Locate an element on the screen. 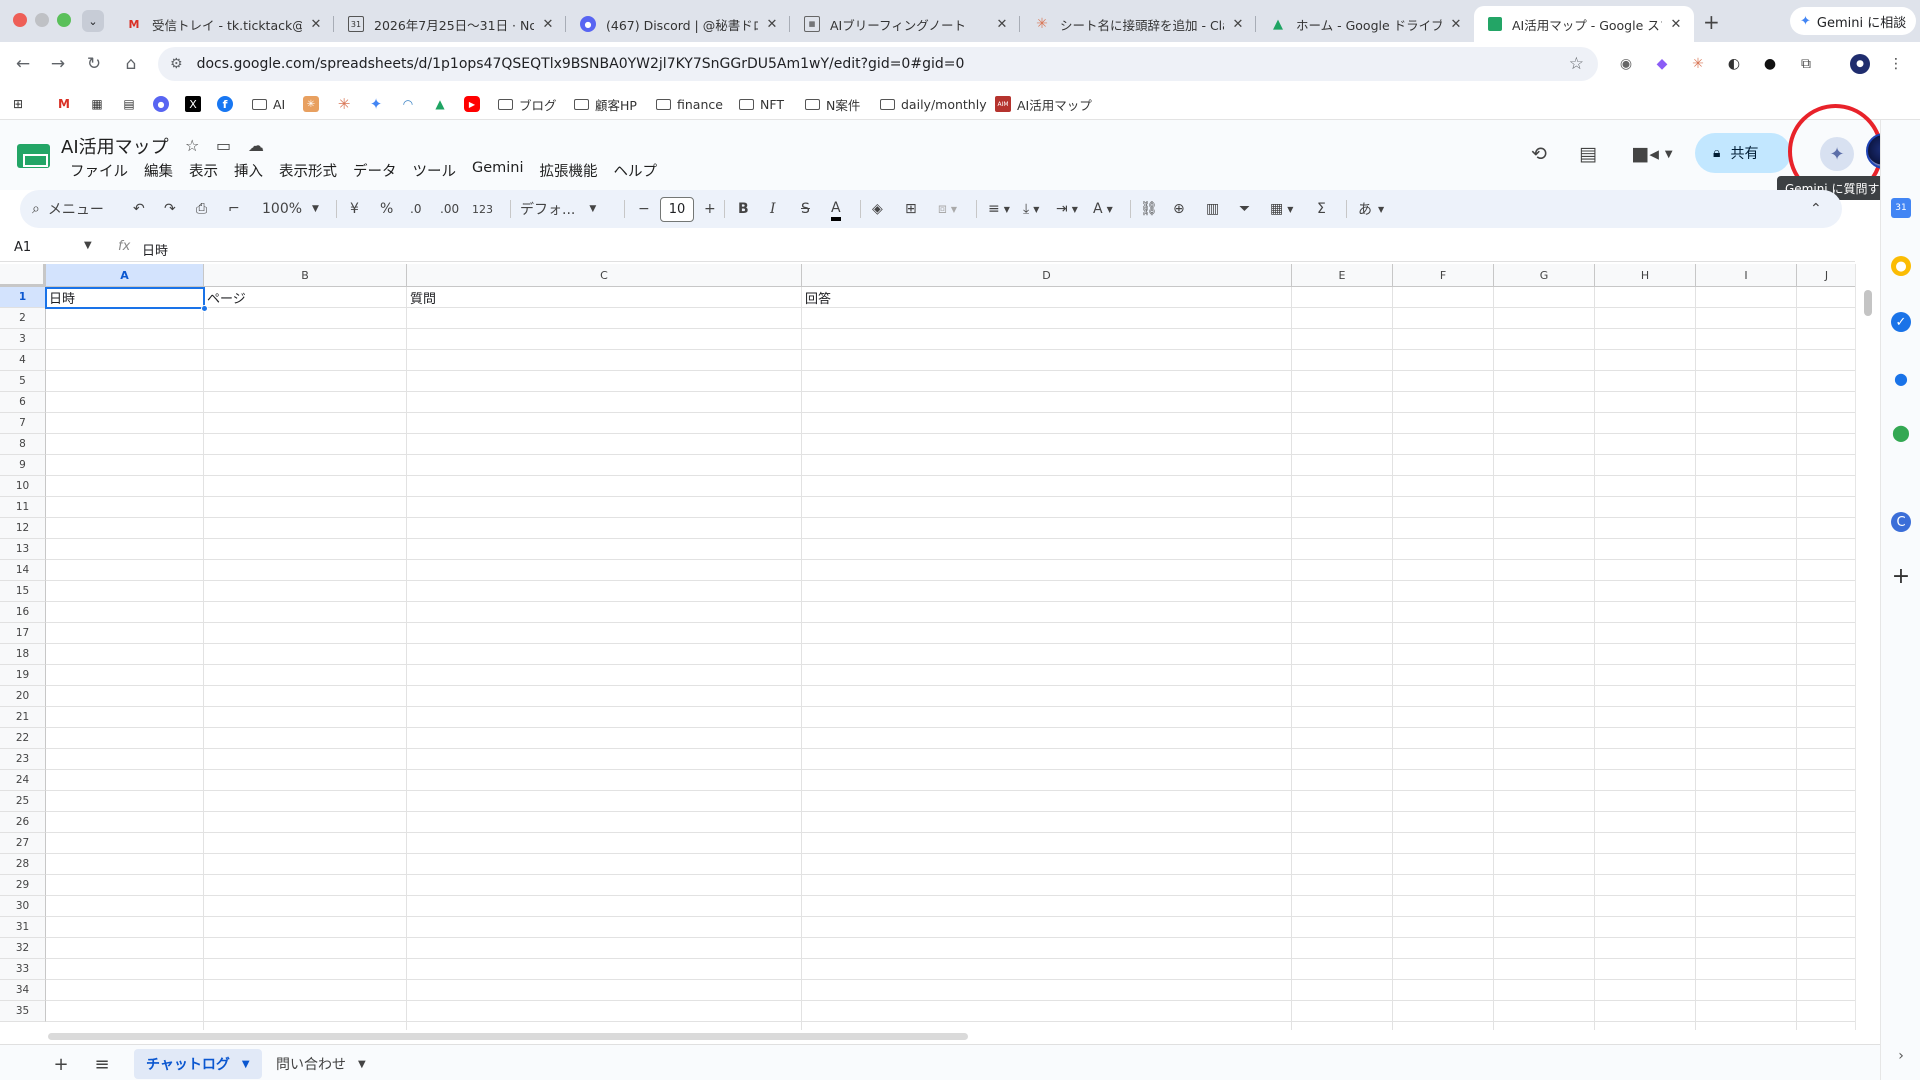  vertical-scrollbar is located at coordinates (1867, 649).